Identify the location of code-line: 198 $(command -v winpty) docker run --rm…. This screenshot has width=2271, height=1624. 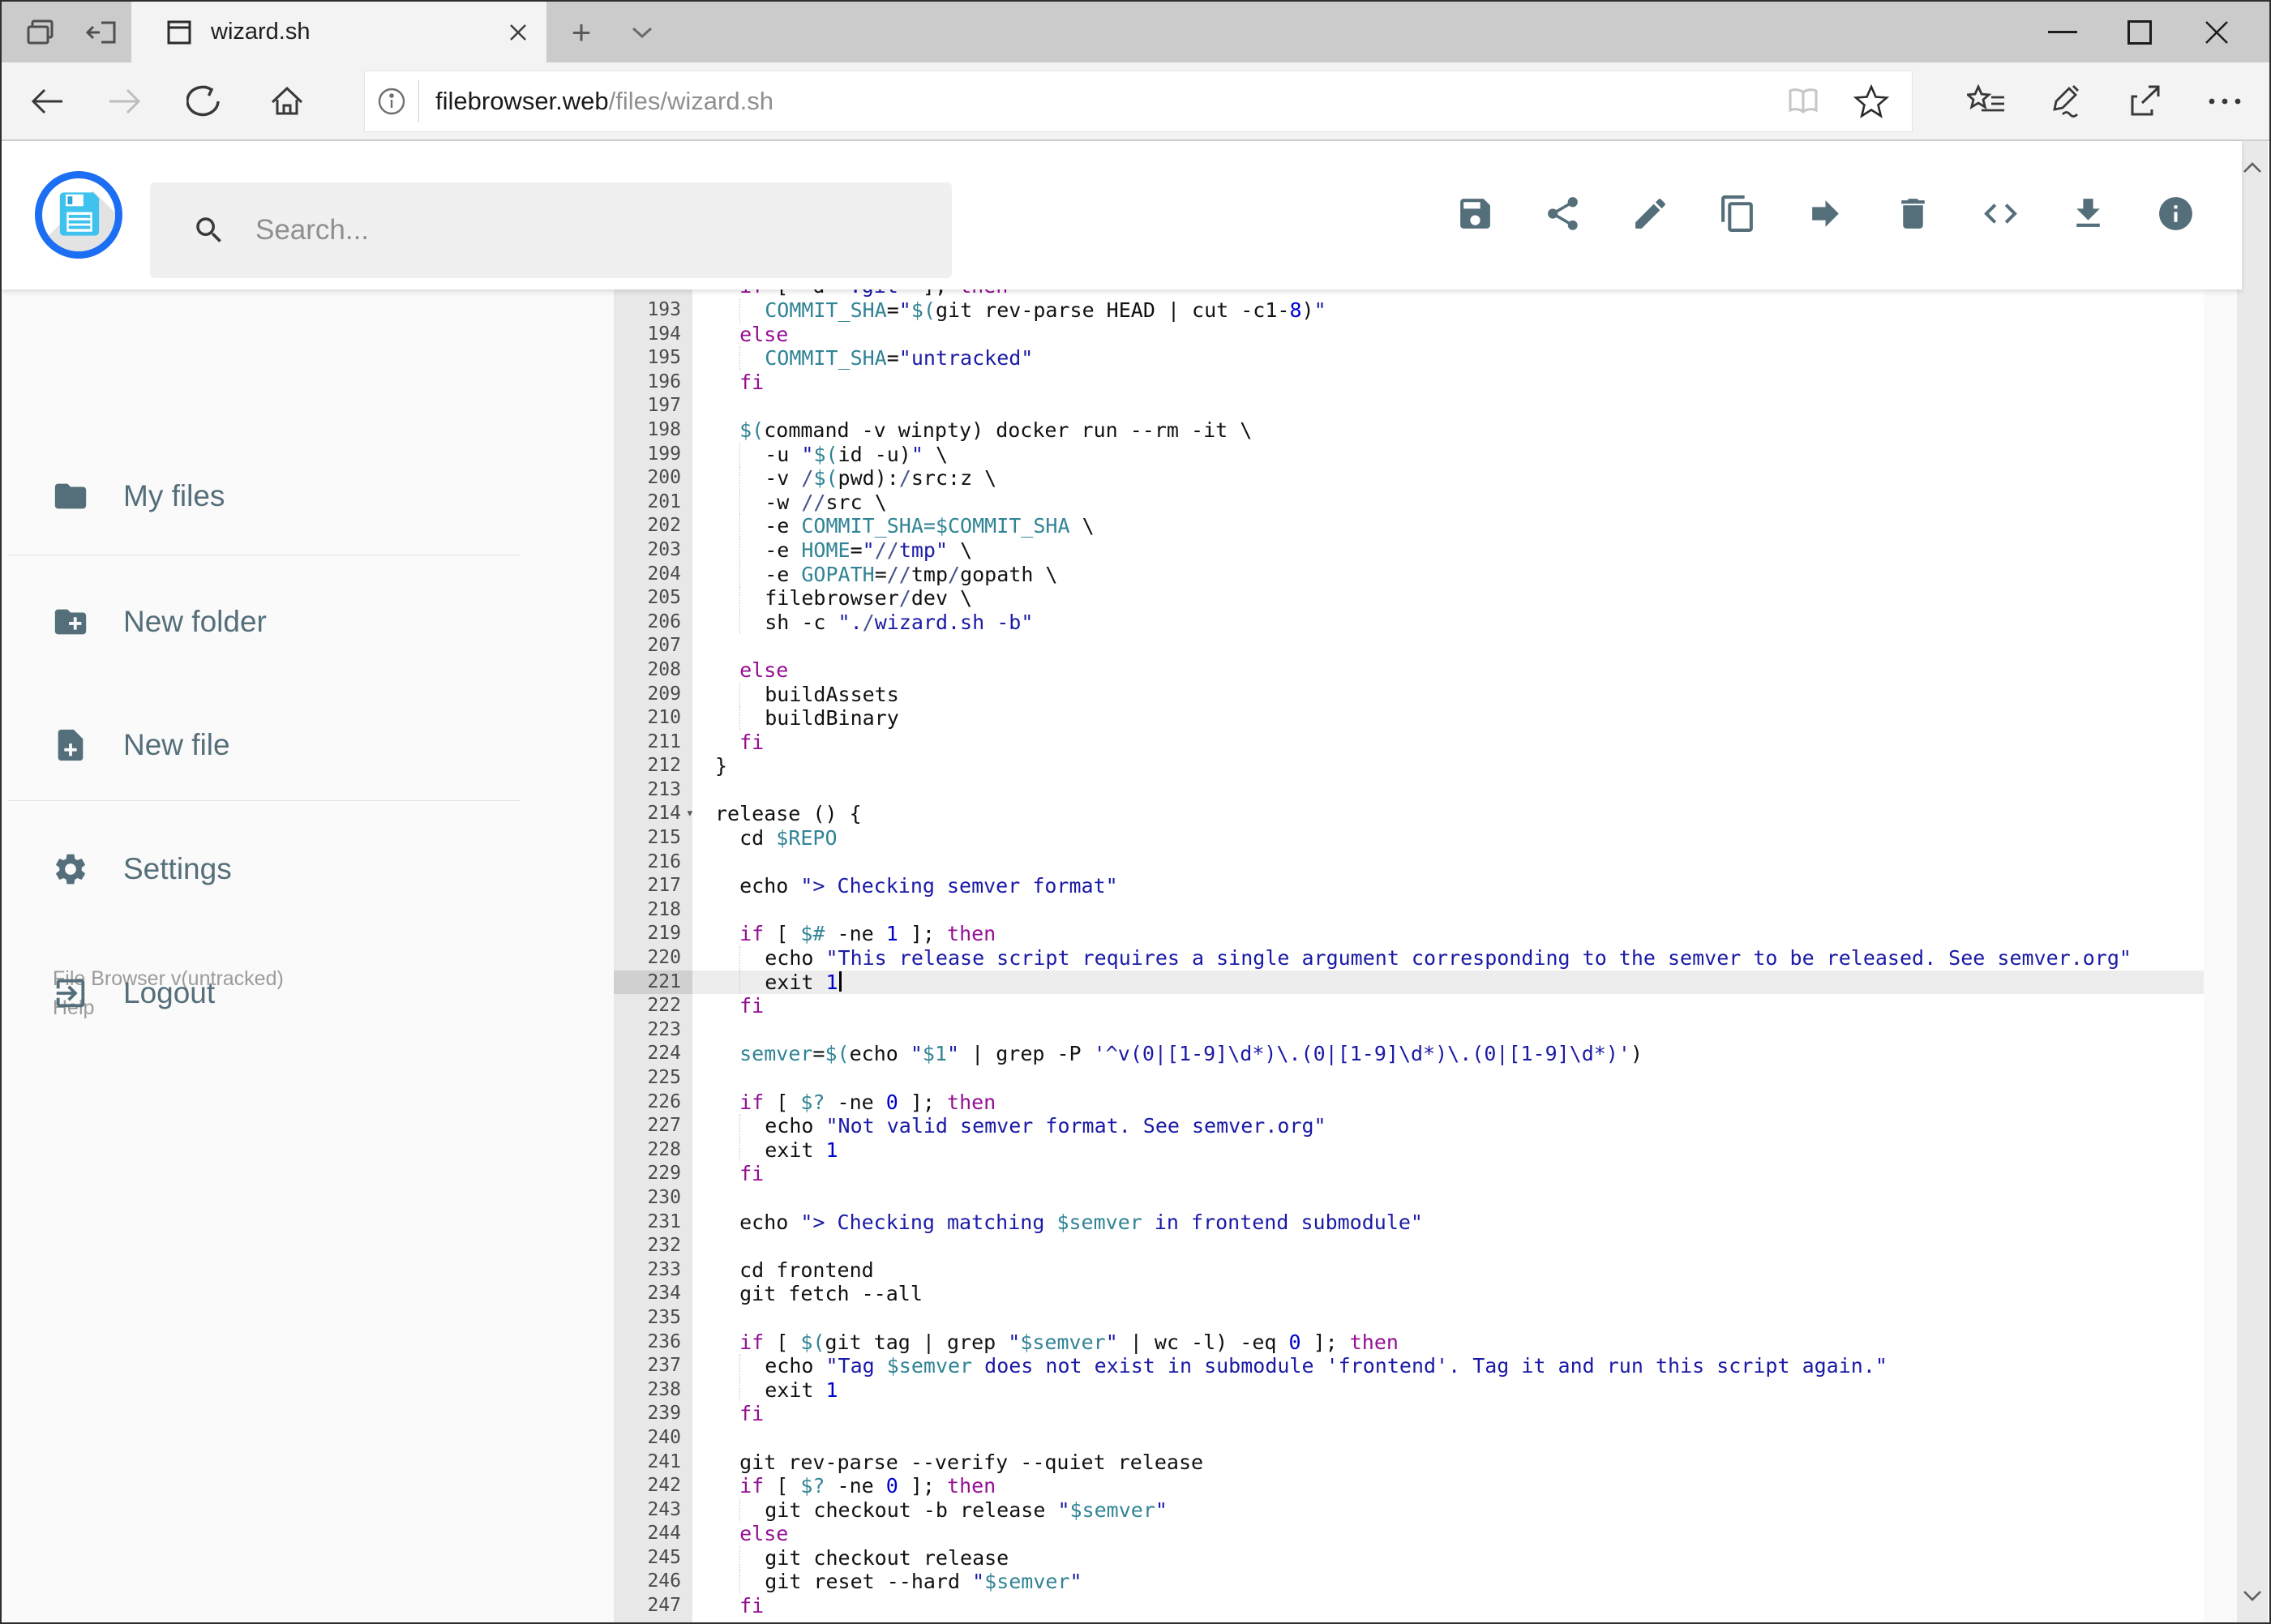
(1409, 431).